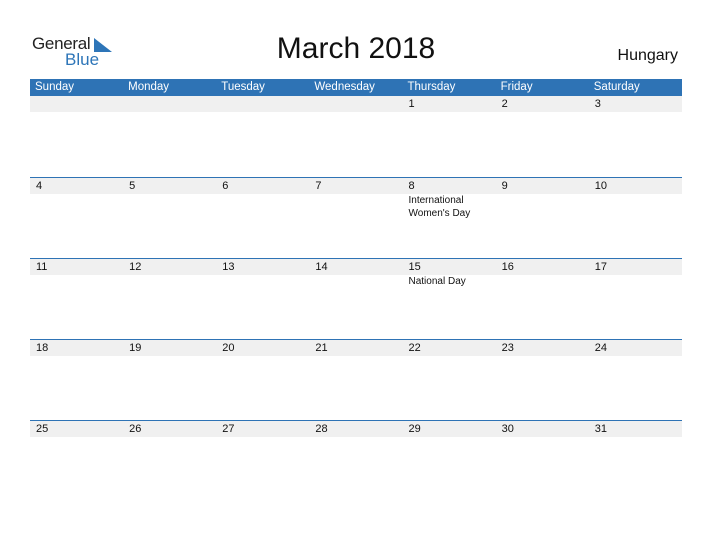 The height and width of the screenshot is (550, 712). I want to click on weekday-sunday: Sunday, so click(55, 87).